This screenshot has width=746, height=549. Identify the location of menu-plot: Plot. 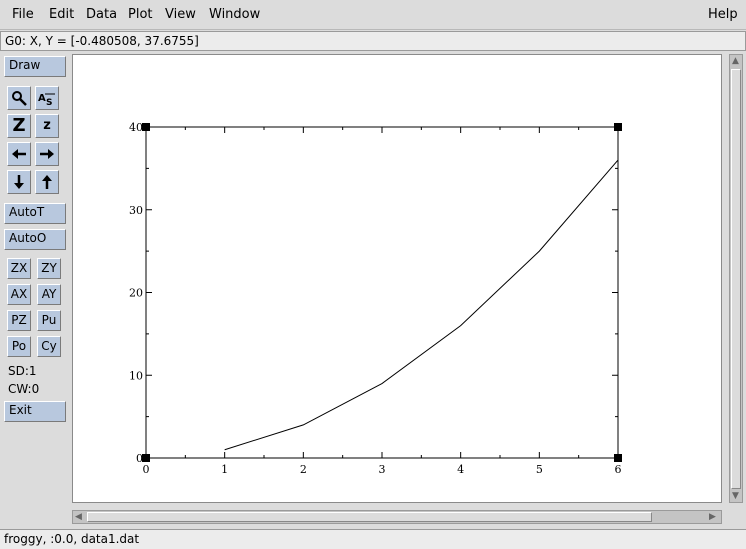
(140, 14).